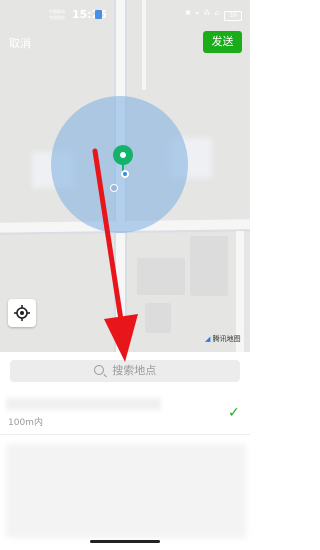  Describe the element at coordinates (114, 188) in the screenshot. I see `nearby-point-icon` at that location.